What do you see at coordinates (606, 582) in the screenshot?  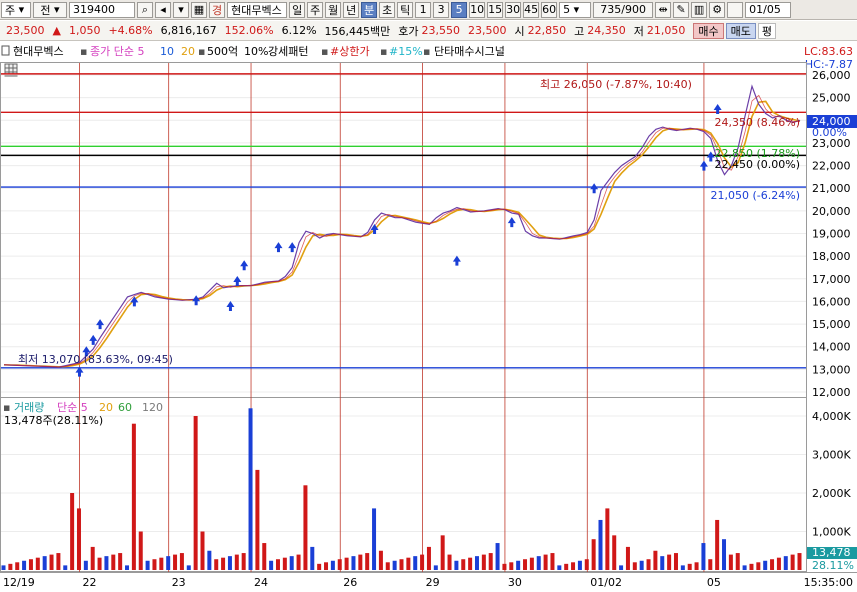 I see `time-tick-label: 01/02` at bounding box center [606, 582].